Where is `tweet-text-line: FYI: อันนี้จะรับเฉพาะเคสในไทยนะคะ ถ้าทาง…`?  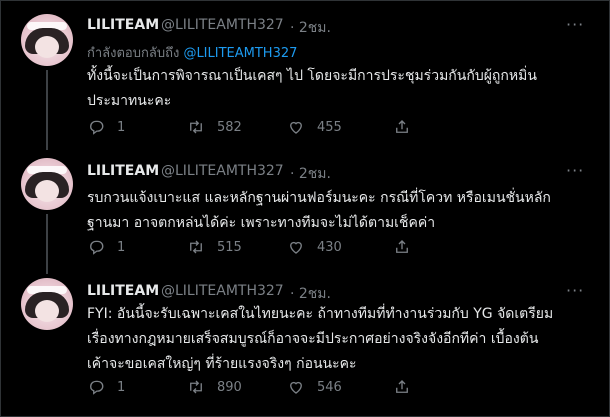
tweet-text-line: FYI: อันนี้จะรับเฉพาะเคสในไทยนะคะ ถ้าทาง… is located at coordinates (320, 314).